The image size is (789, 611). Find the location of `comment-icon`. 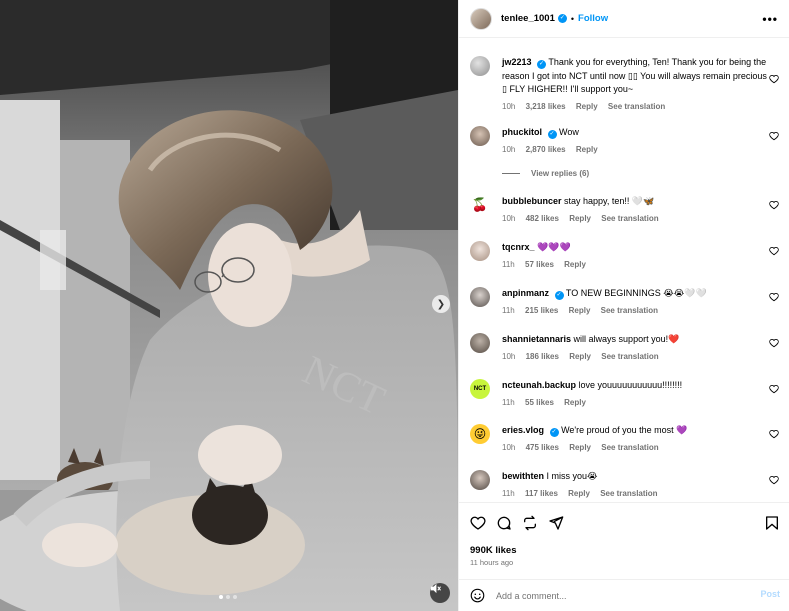

comment-icon is located at coordinates (504, 523).